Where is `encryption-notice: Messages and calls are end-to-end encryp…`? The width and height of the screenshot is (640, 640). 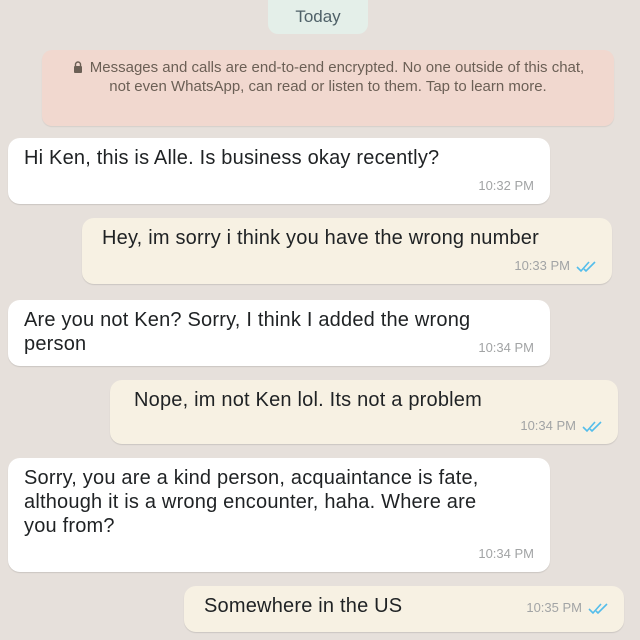 encryption-notice: Messages and calls are end-to-end encryp… is located at coordinates (328, 88).